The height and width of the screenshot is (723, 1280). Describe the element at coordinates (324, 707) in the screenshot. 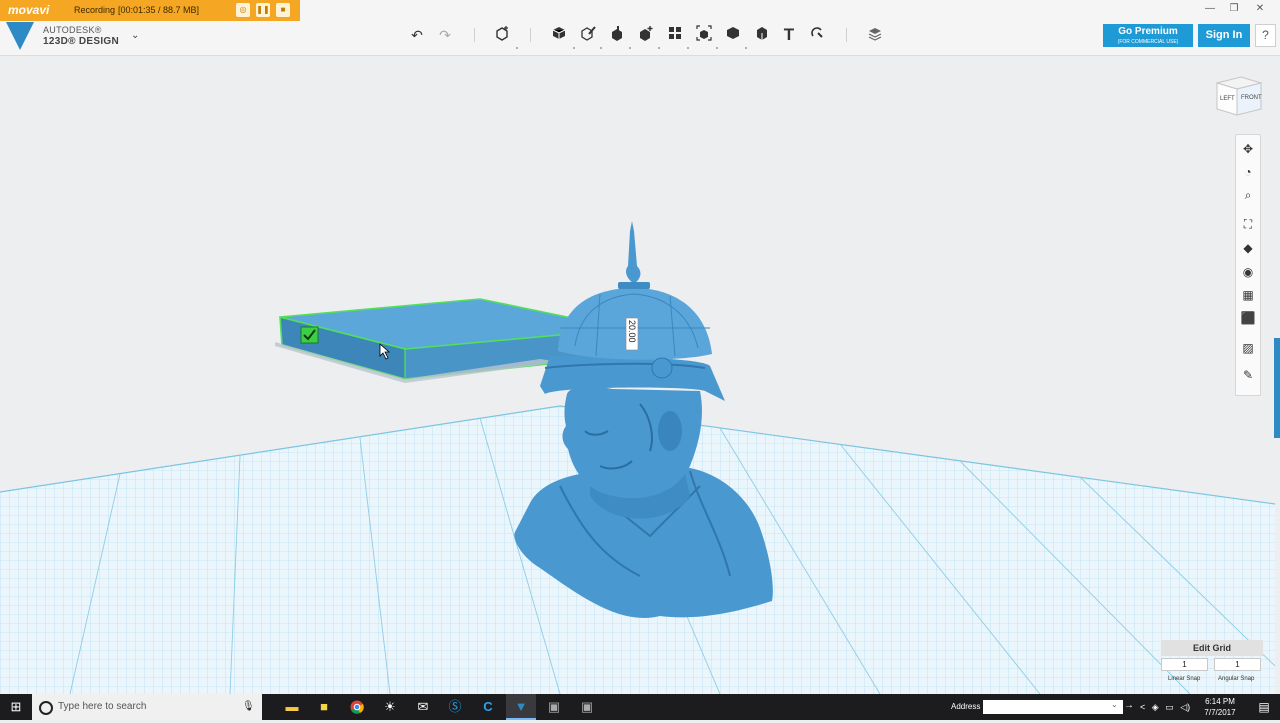

I see `sticky-notes-icon: ■` at that location.